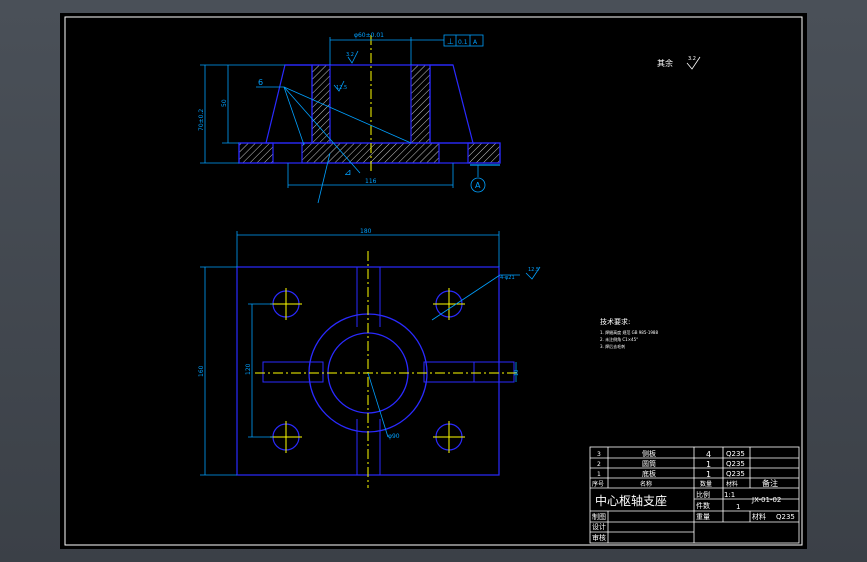 The width and height of the screenshot is (867, 562). What do you see at coordinates (224, 103) in the screenshot?
I see `dim-height-inner-text: 50` at bounding box center [224, 103].